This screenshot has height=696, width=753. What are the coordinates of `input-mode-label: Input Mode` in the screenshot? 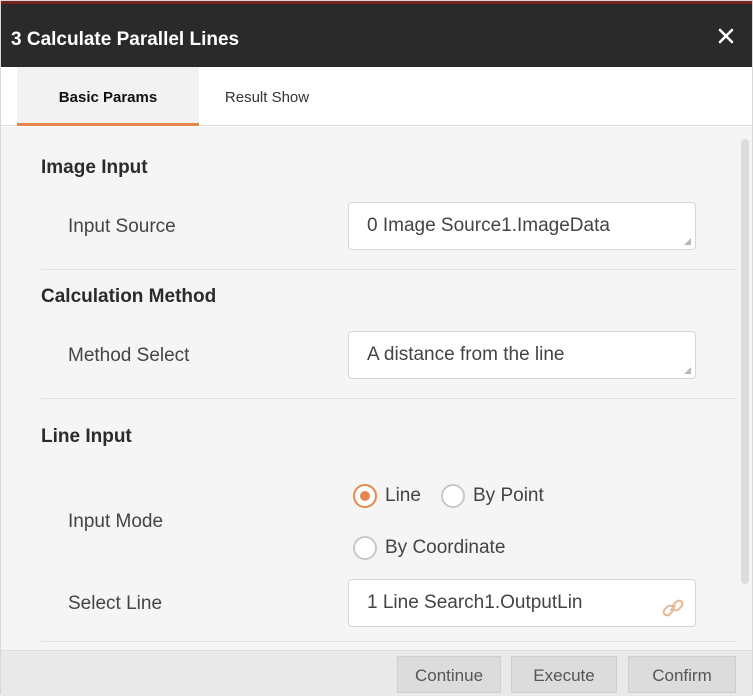 It's located at (116, 521).